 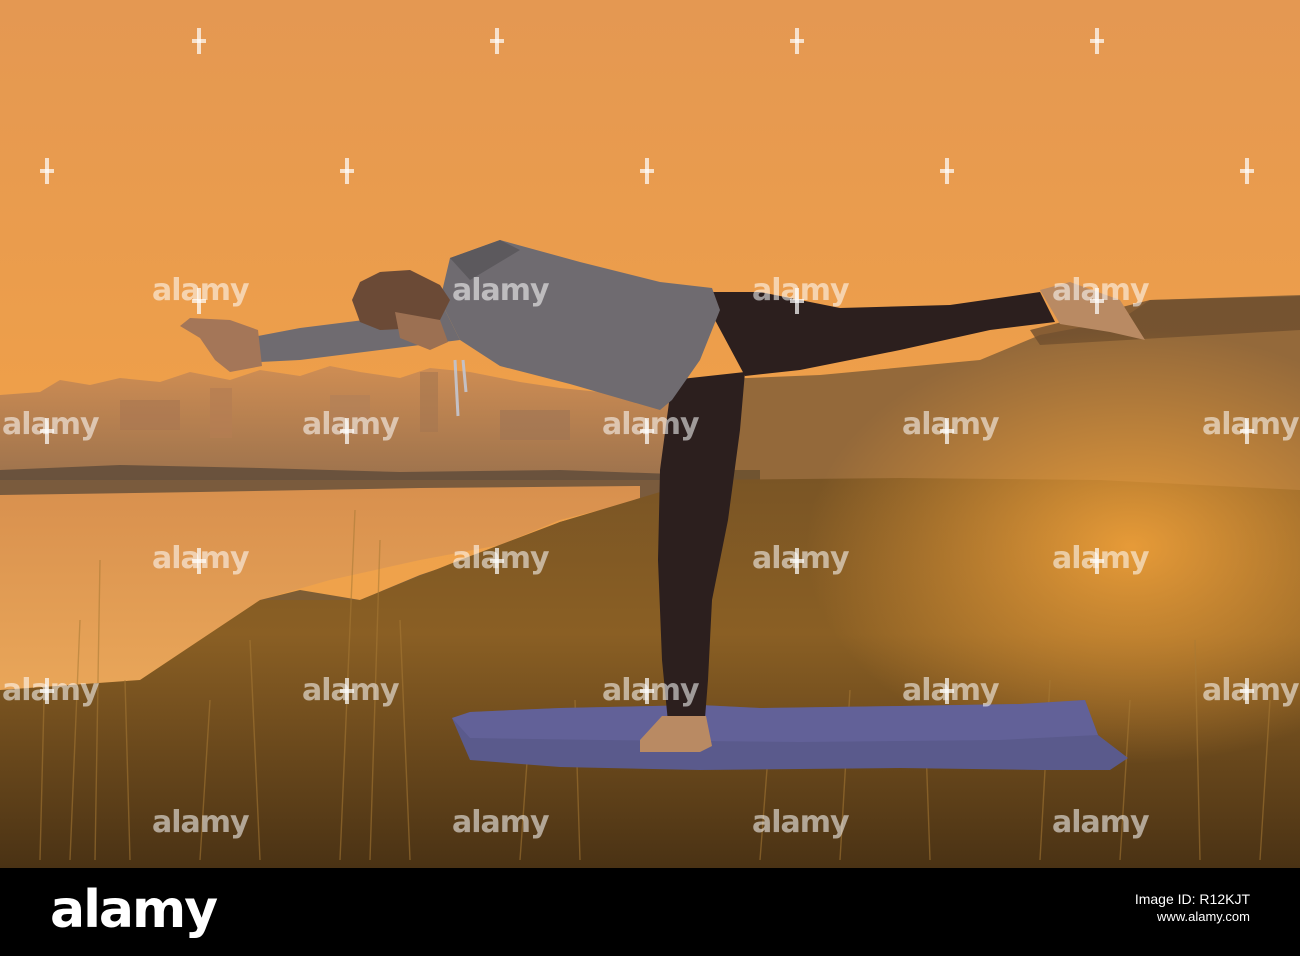 I want to click on image-id-label: Image ID: R12KJT, so click(x=1192, y=899).